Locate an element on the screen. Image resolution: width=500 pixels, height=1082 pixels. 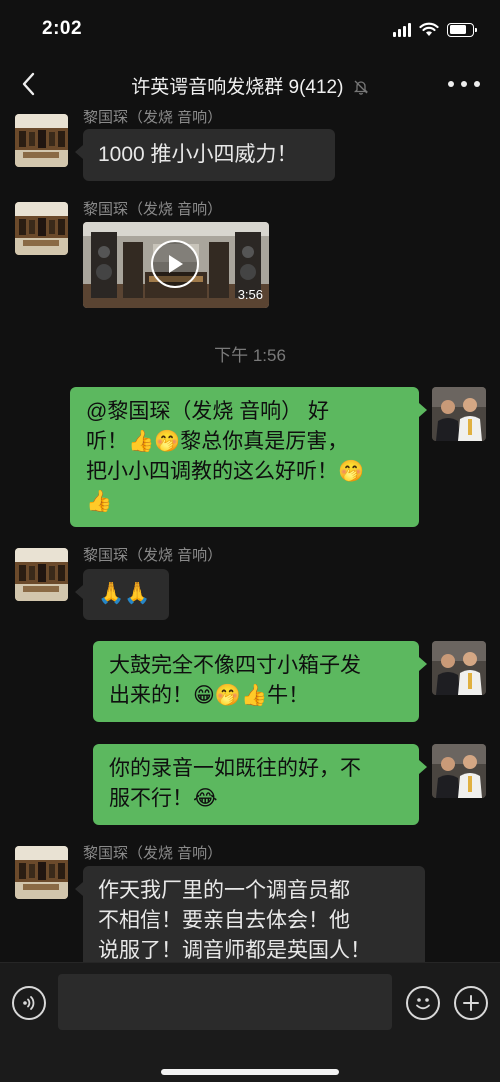
voice-button is located at coordinates (29, 1003).